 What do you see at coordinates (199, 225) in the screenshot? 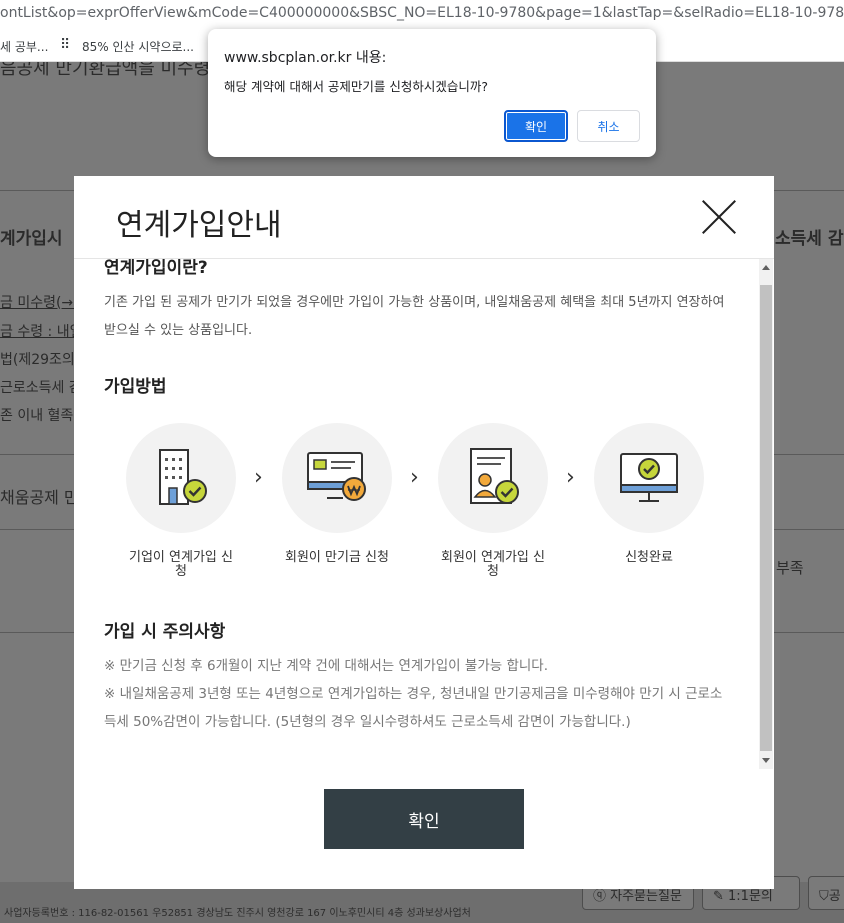
I see `modal-title: 연계가입안내` at bounding box center [199, 225].